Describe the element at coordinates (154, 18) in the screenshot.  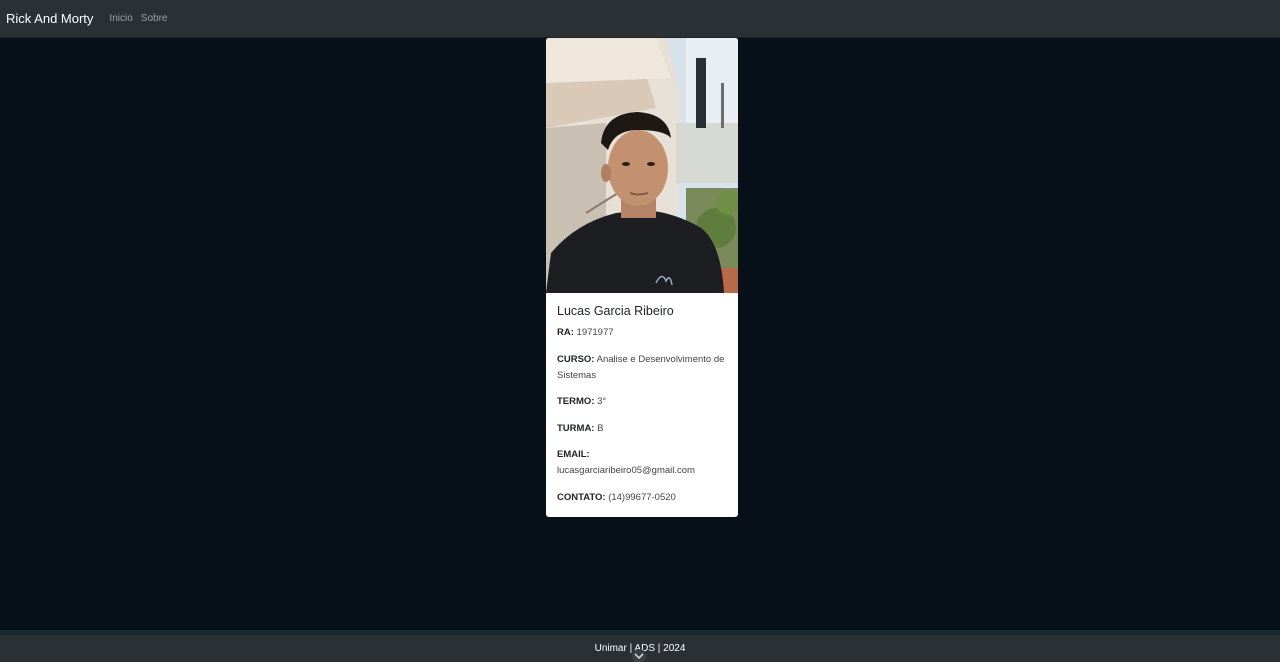
I see `nav-link-sobre: Sobre` at that location.